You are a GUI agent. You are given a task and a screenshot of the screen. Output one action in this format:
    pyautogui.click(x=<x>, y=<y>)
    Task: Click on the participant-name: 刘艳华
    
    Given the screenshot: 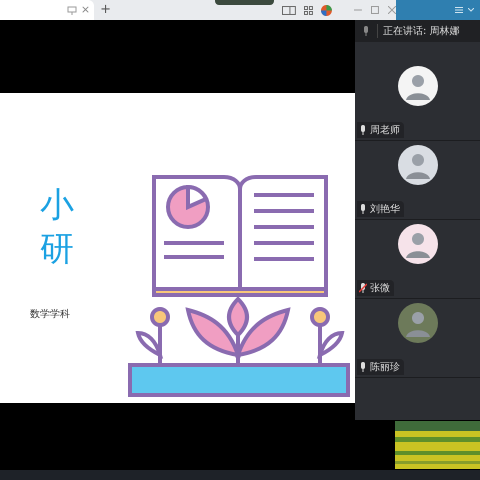 What is the action you would take?
    pyautogui.click(x=385, y=209)
    